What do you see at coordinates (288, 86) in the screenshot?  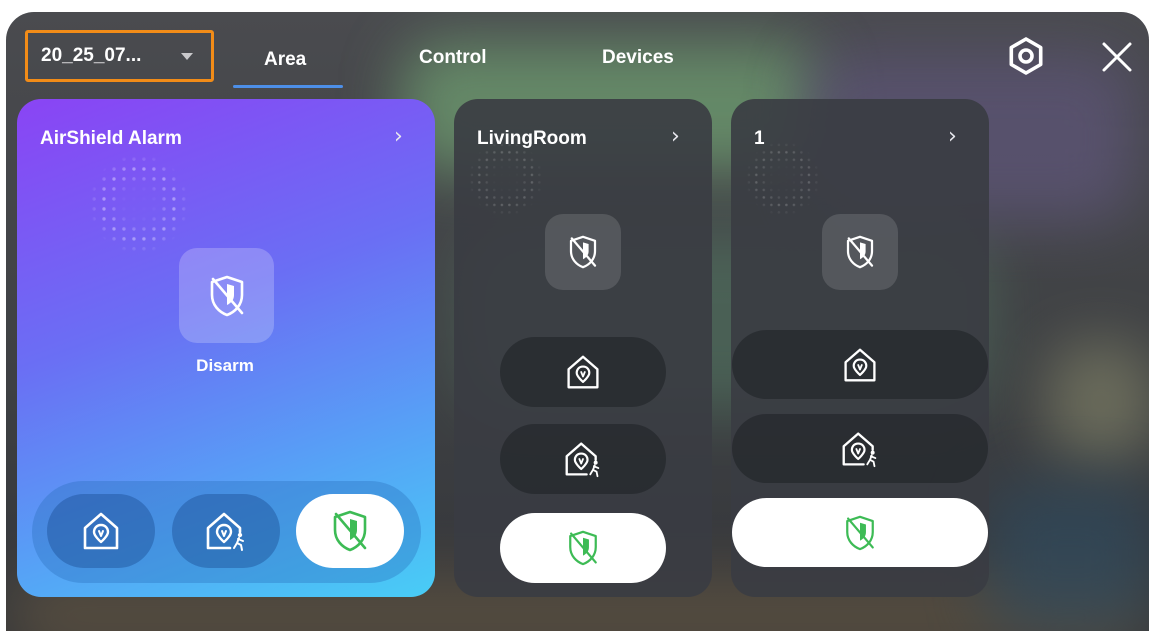 I see `active-tab-indicator` at bounding box center [288, 86].